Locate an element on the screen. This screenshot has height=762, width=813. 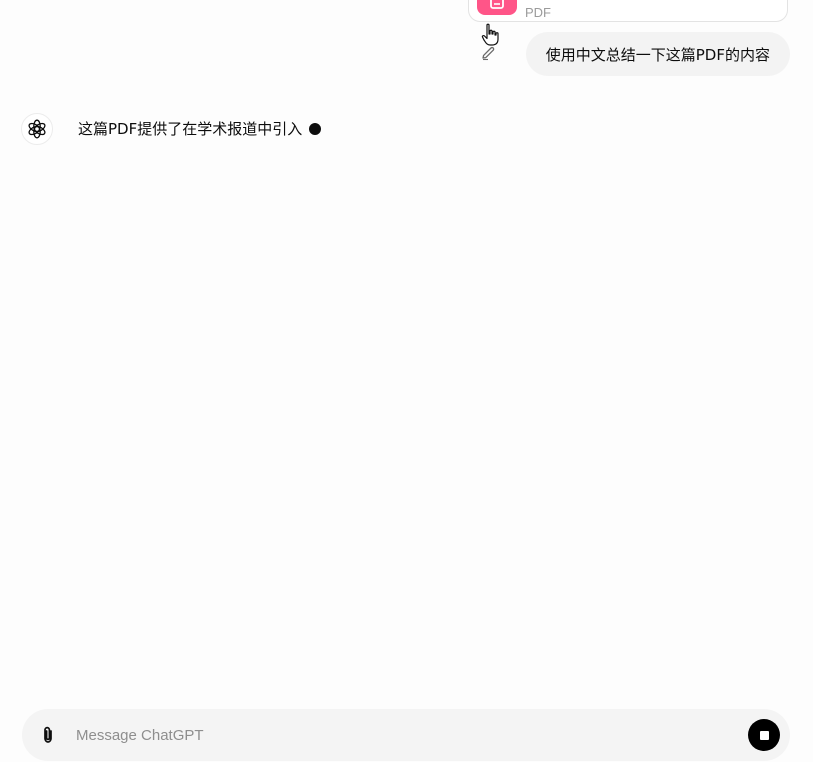
typing-dot is located at coordinates (315, 129).